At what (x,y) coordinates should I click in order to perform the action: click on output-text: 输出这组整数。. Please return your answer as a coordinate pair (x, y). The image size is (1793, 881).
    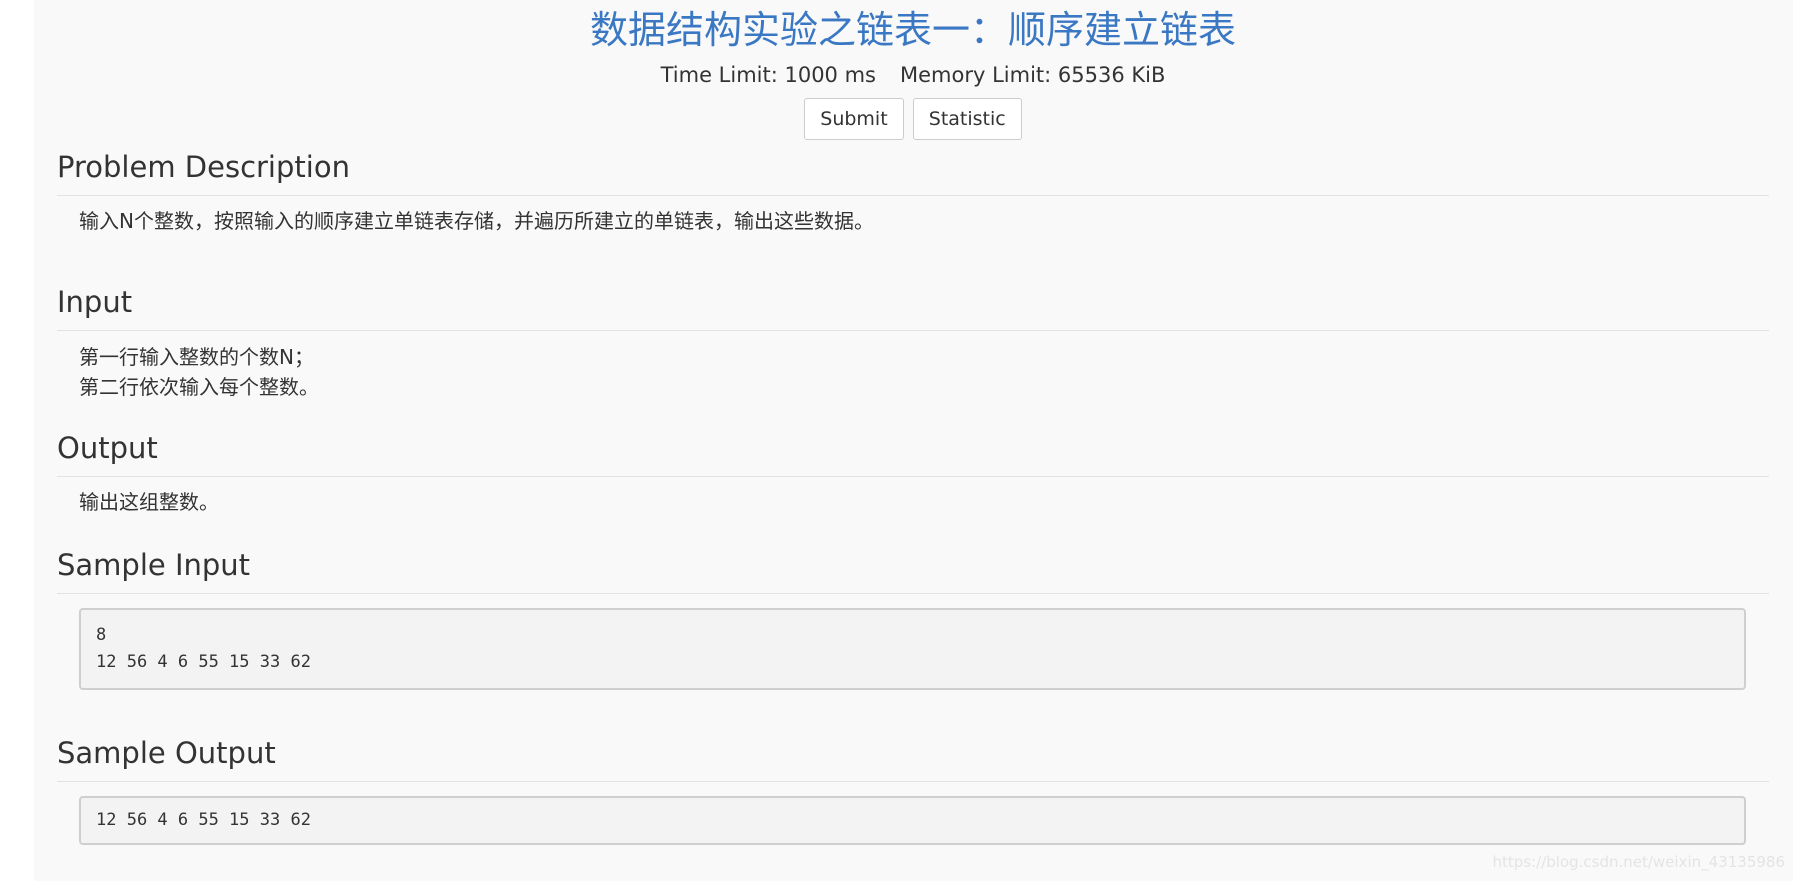
    Looking at the image, I should click on (149, 502).